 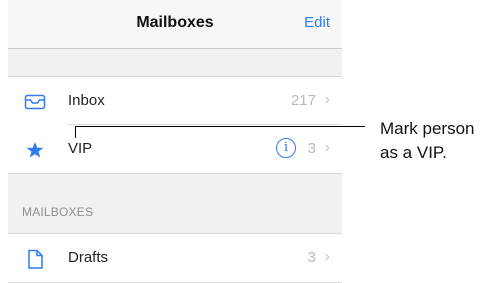 I want to click on mailbox-row-vip: VIP i 3 ›, so click(x=175, y=149).